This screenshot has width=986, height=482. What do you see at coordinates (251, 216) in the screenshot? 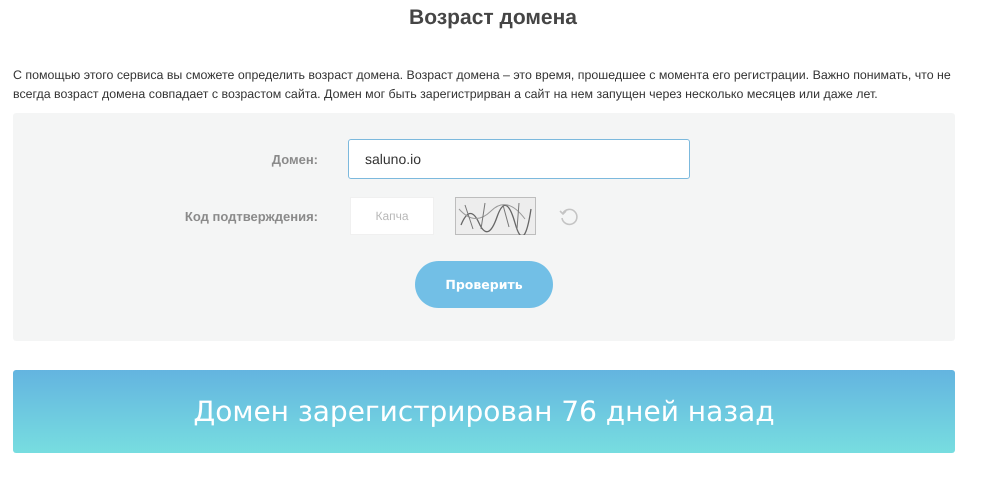
I see `captcha-label: Код подтверждения:` at bounding box center [251, 216].